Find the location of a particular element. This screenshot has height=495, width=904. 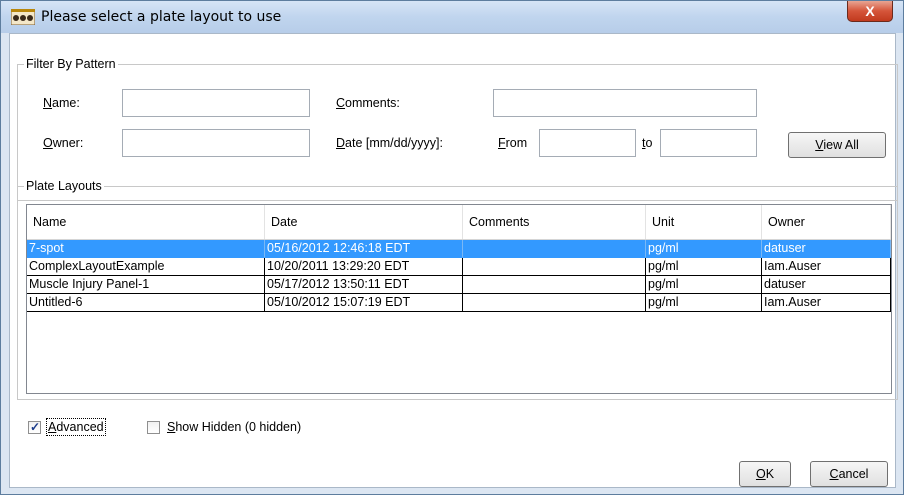

advanced-label: Advanced is located at coordinates (76, 427).